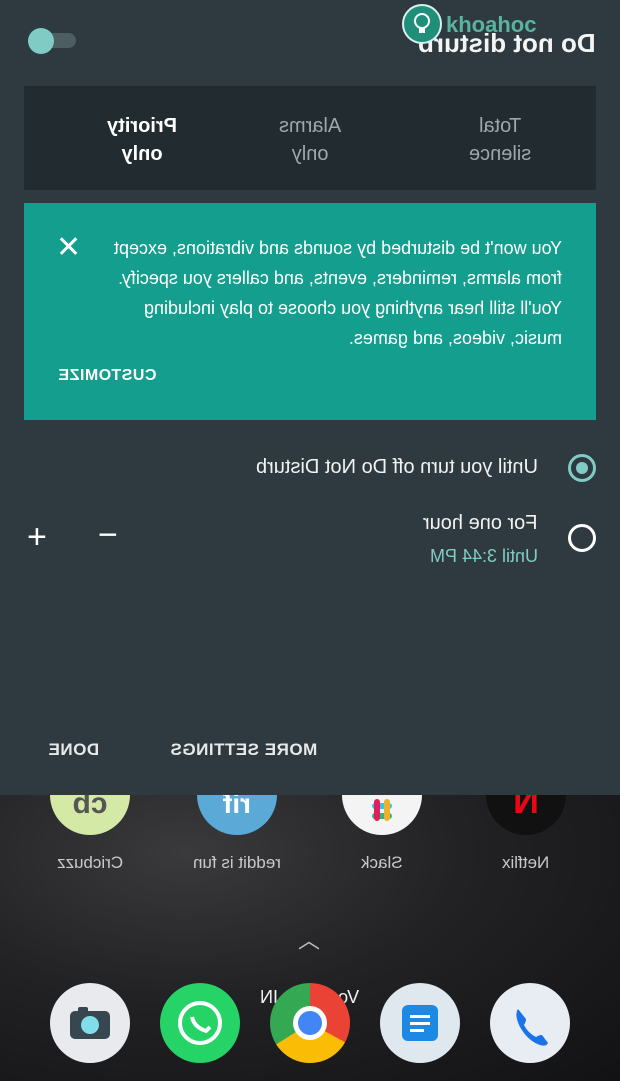 The width and height of the screenshot is (620, 1081). I want to click on mode-label: Priority only, so click(142, 140).